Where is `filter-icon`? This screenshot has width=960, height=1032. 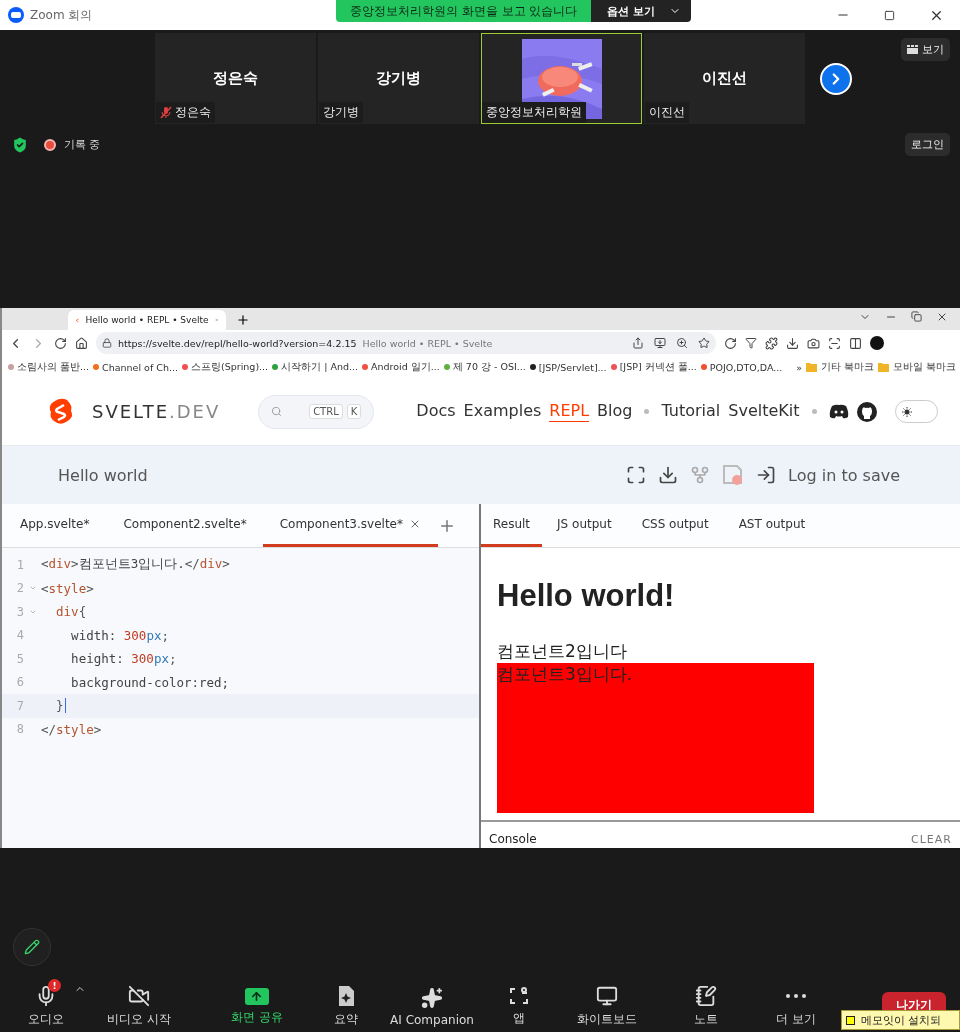
filter-icon is located at coordinates (751, 343).